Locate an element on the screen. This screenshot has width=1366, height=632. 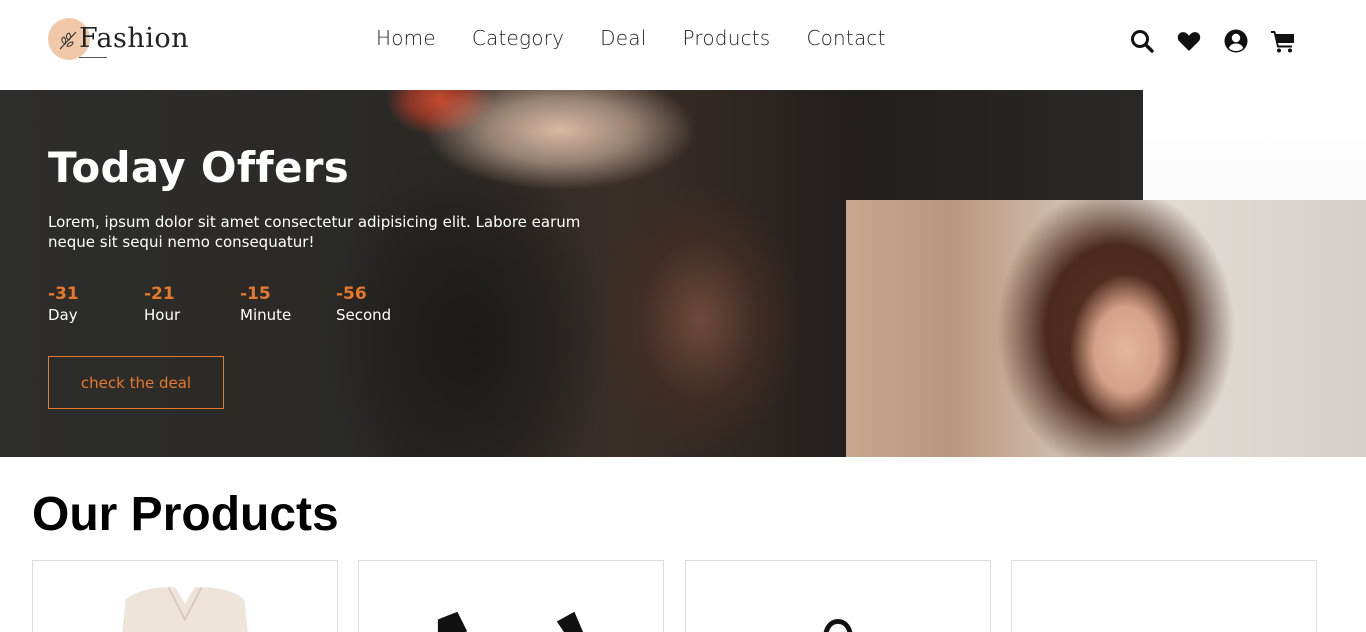
nav-contact: Contact is located at coordinates (845, 41).